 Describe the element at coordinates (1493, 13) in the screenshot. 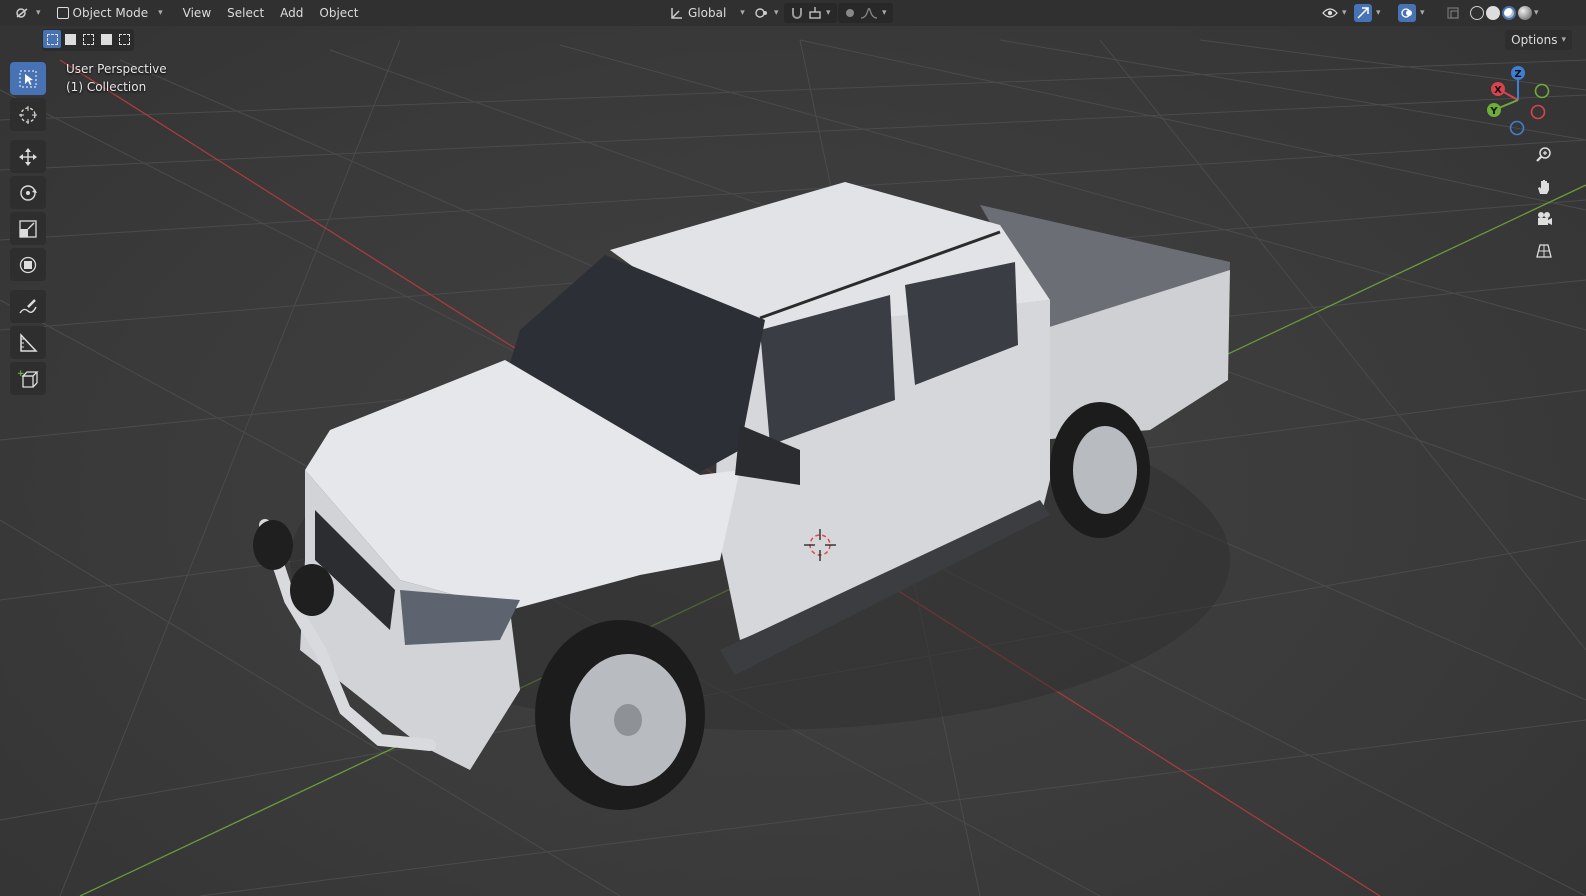

I see `solid-shading-icon` at that location.